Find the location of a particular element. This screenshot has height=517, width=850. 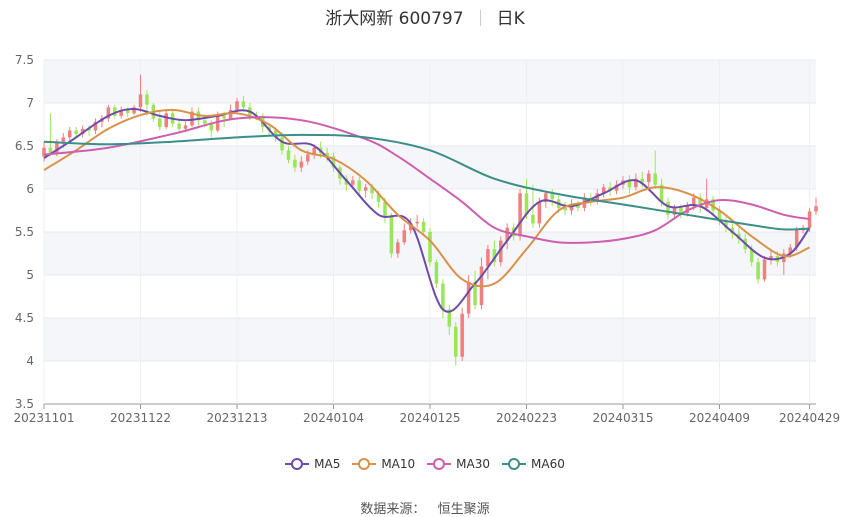

legend-item-ma30: MA30 is located at coordinates (458, 464).